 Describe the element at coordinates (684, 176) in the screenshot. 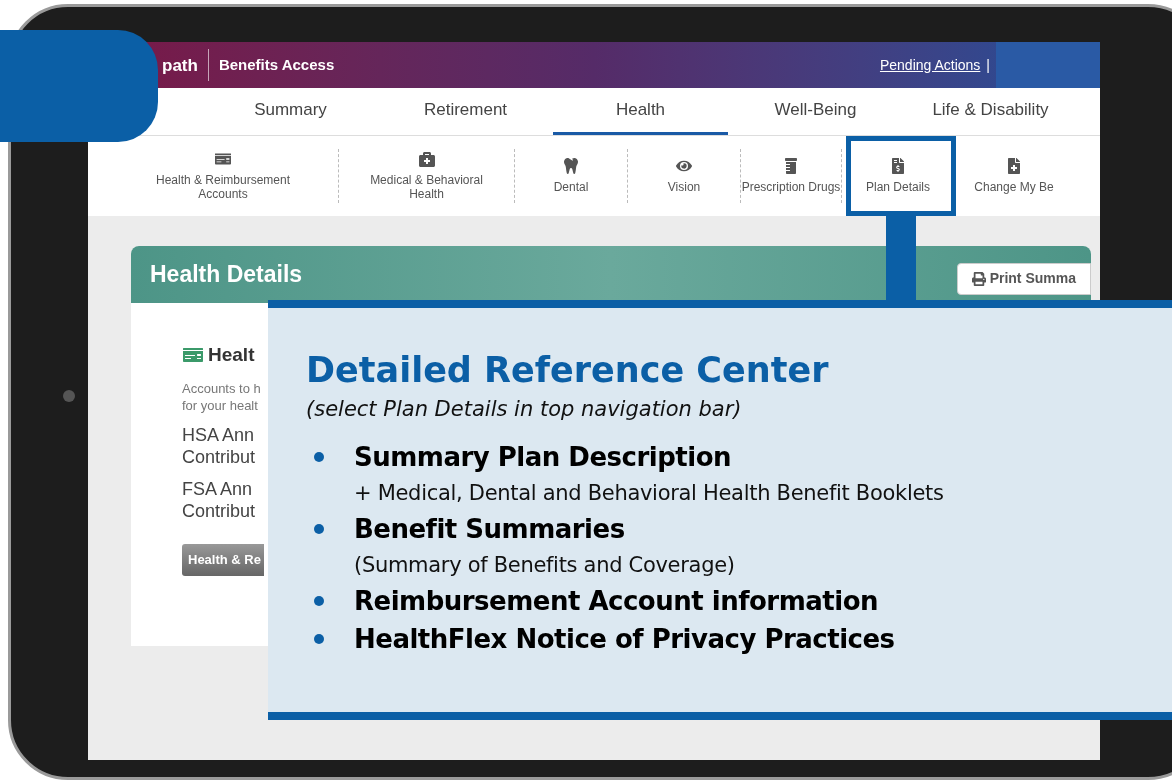

I see `subnav-item: Vision` at that location.